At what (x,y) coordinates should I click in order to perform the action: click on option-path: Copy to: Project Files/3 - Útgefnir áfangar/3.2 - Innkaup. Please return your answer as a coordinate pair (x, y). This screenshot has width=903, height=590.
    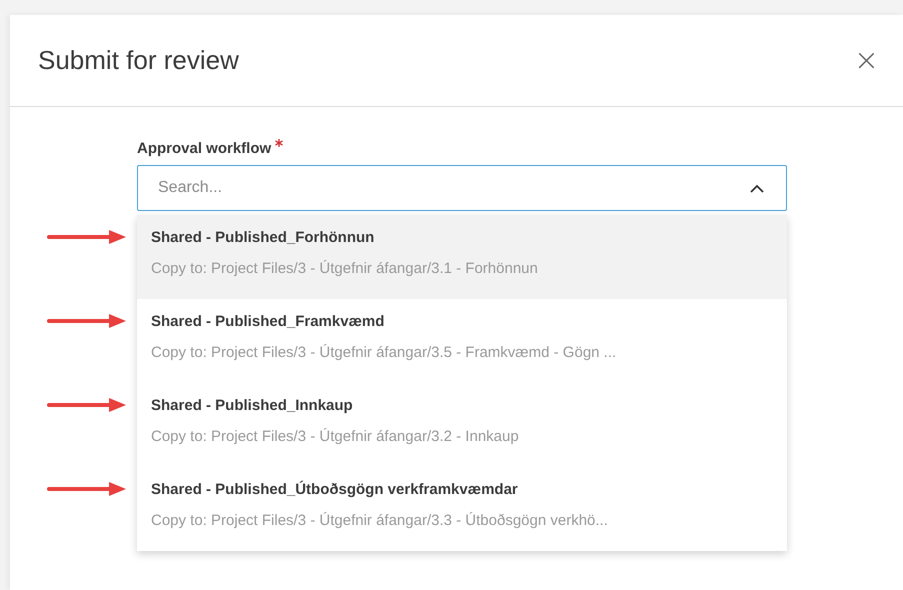
    Looking at the image, I should click on (335, 437).